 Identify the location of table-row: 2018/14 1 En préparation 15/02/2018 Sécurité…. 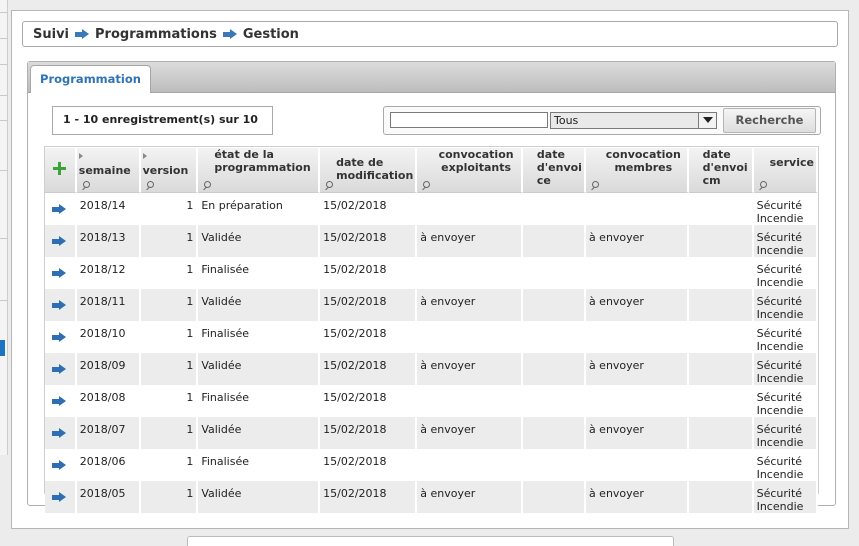
(431, 209).